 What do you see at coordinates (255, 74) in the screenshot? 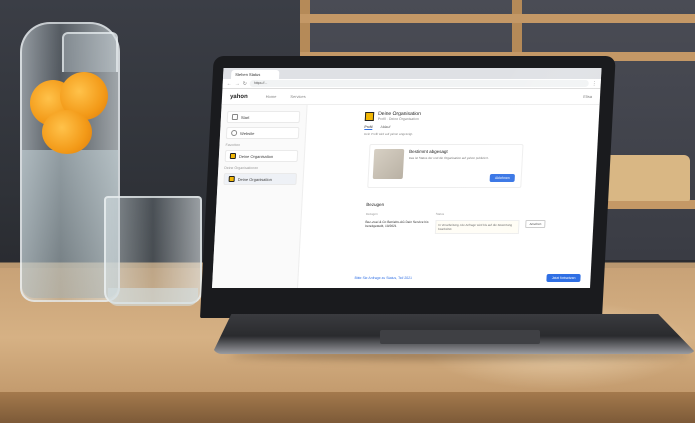
I see `browser-tab: Stehen Status` at bounding box center [255, 74].